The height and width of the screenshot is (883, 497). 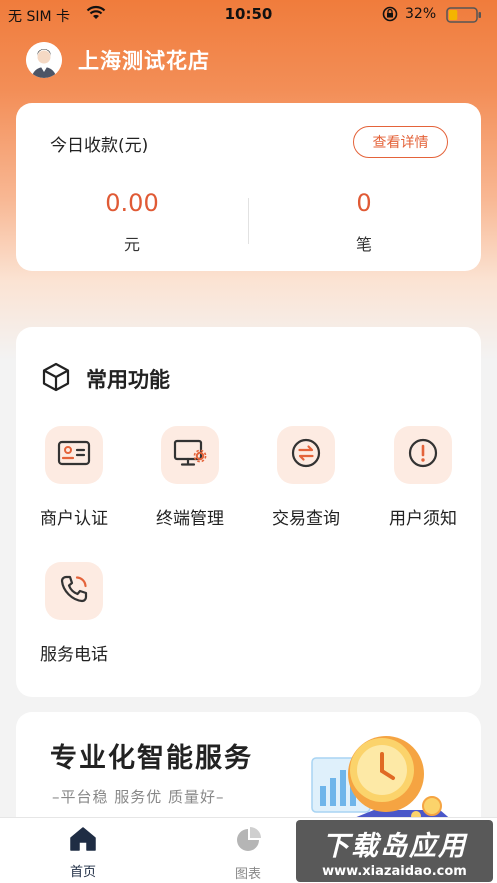 I want to click on count-value: 0, so click(x=364, y=203).